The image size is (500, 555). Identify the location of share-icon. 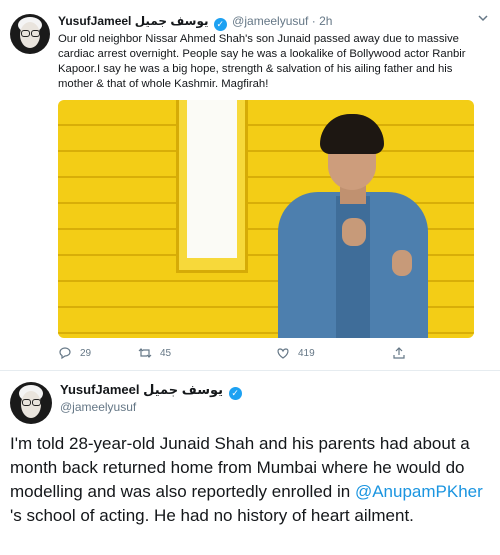
(399, 353).